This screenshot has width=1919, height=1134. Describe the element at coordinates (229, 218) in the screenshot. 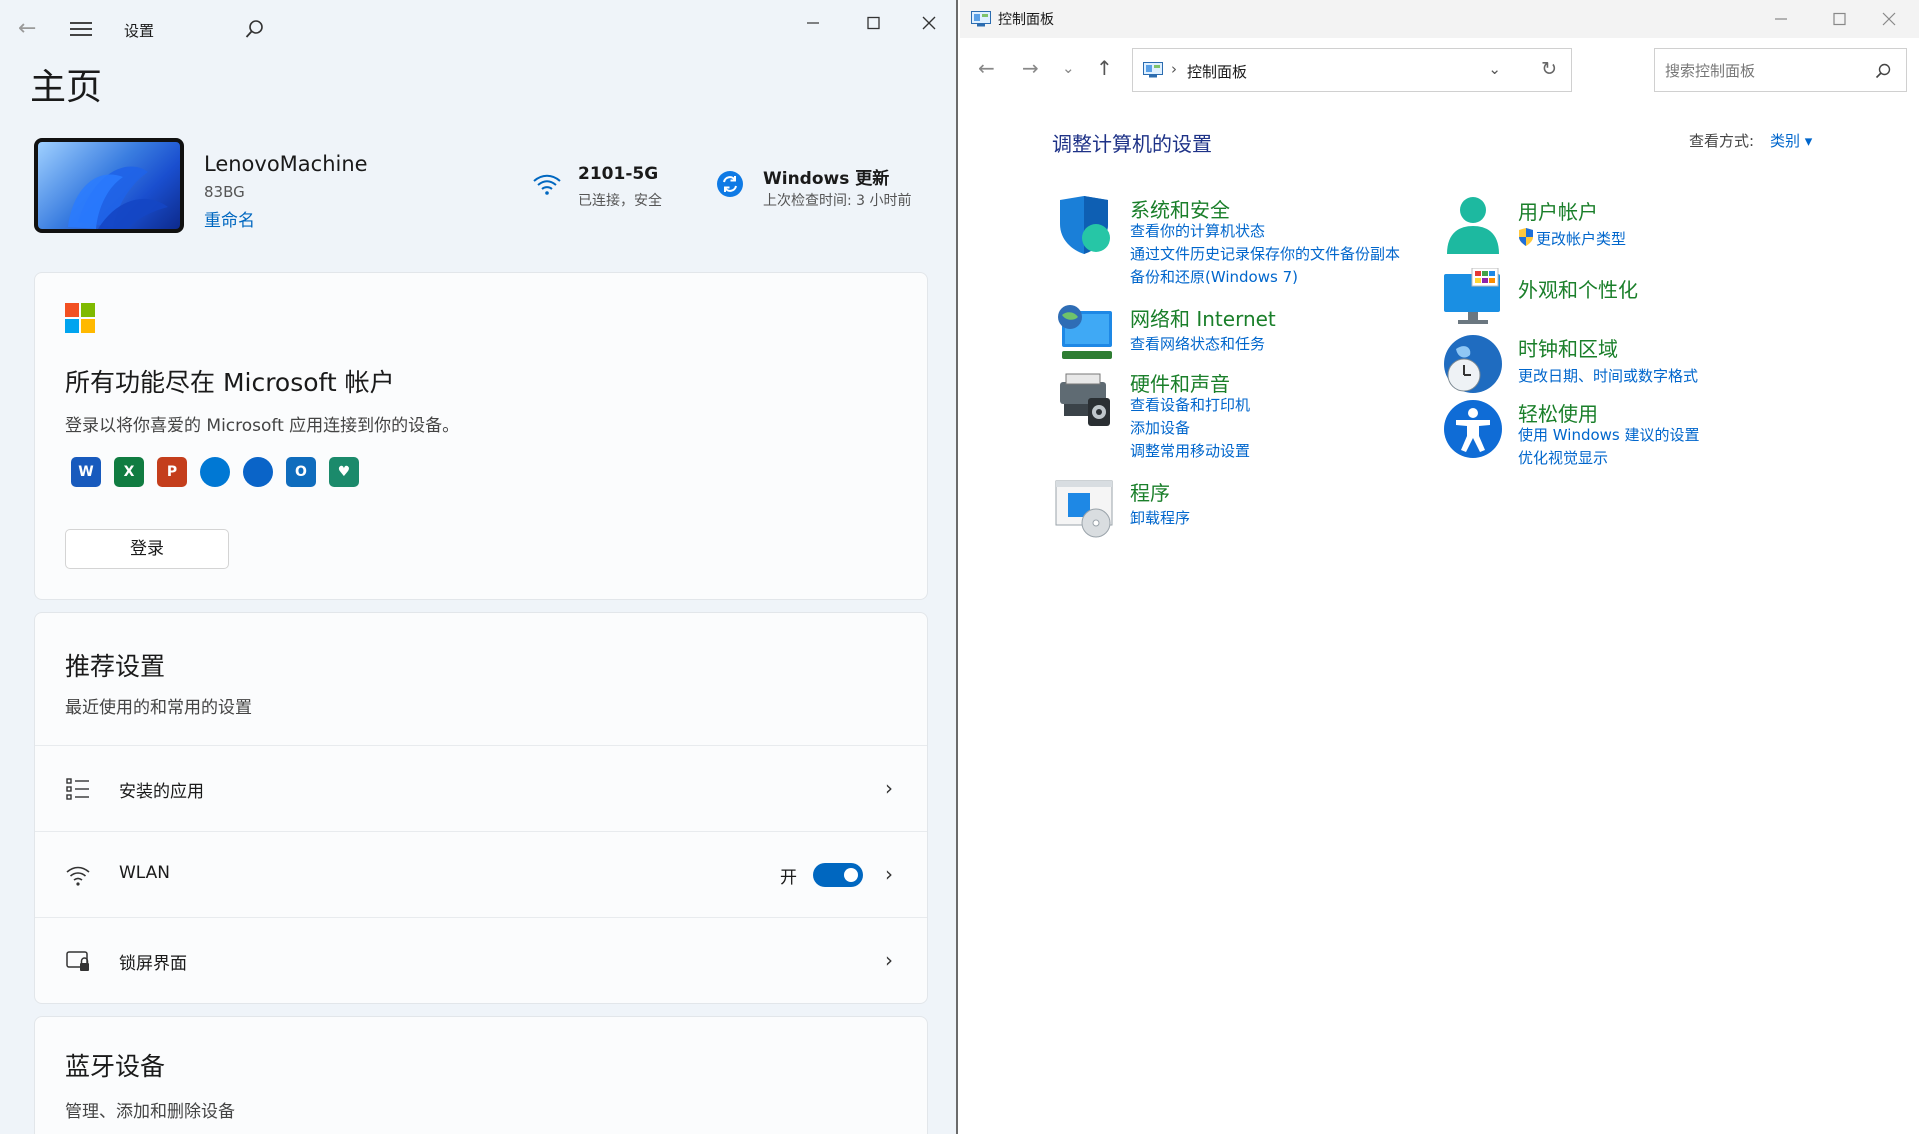

I see `rename-link: 重命名` at that location.